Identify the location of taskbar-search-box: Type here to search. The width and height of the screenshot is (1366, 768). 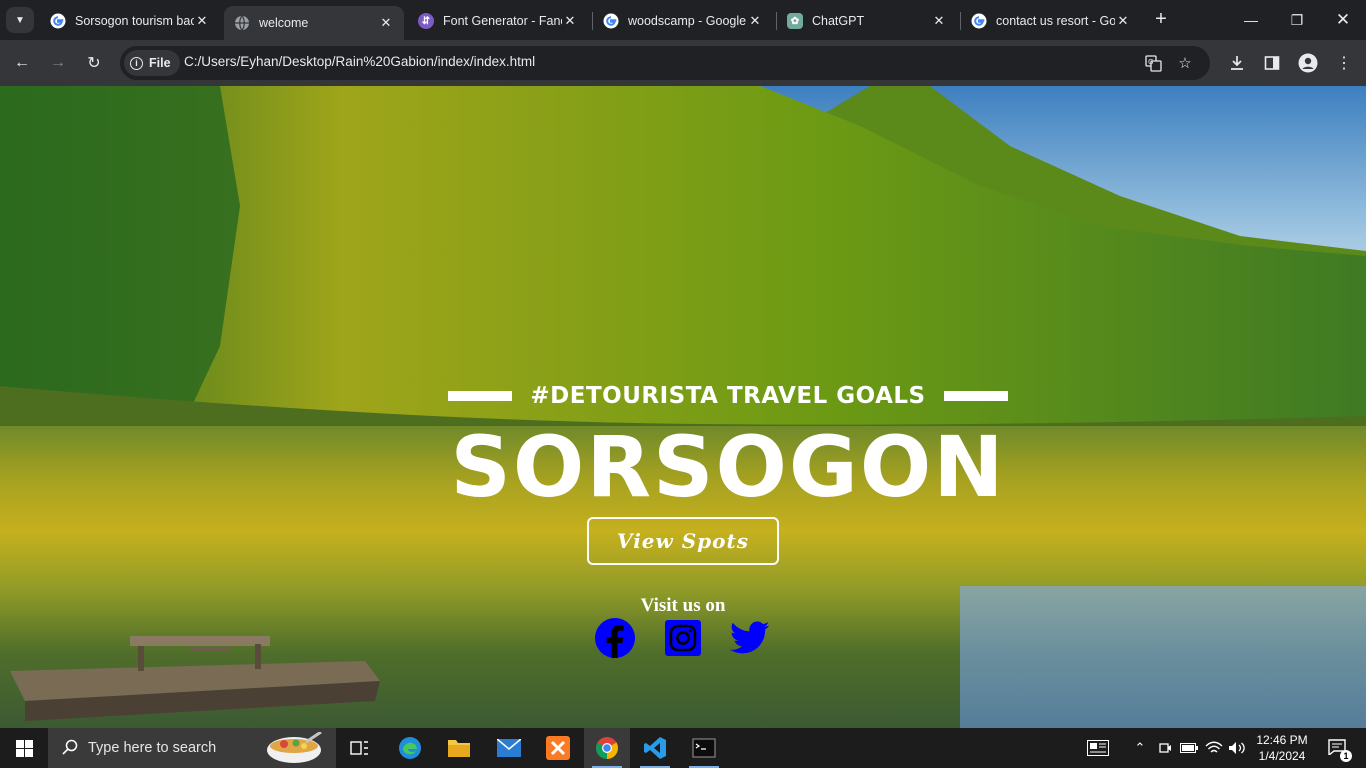
(192, 748).